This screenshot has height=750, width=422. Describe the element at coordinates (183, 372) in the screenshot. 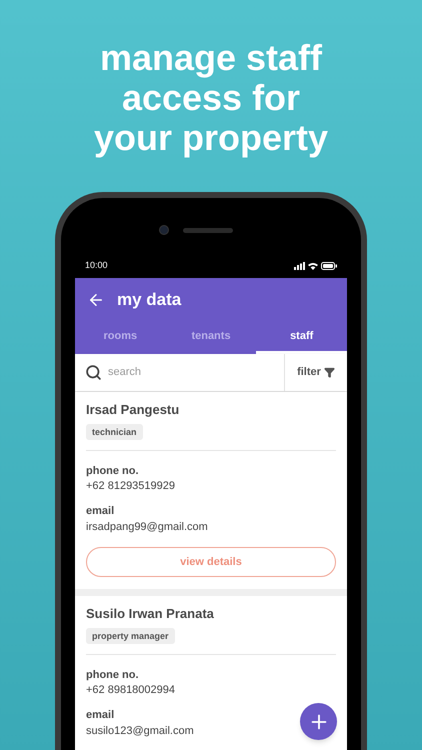

I see `search-field: search` at that location.